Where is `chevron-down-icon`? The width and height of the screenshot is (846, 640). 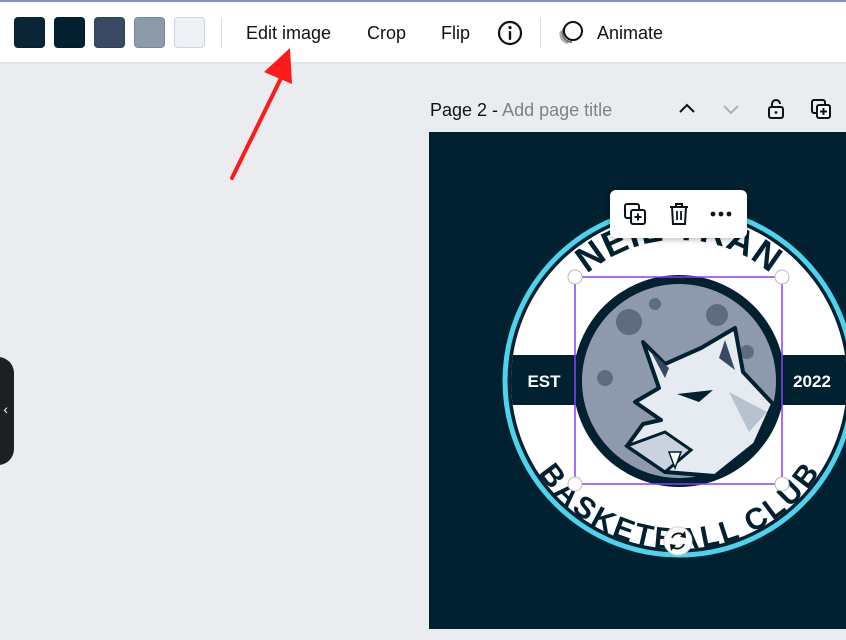 chevron-down-icon is located at coordinates (731, 109).